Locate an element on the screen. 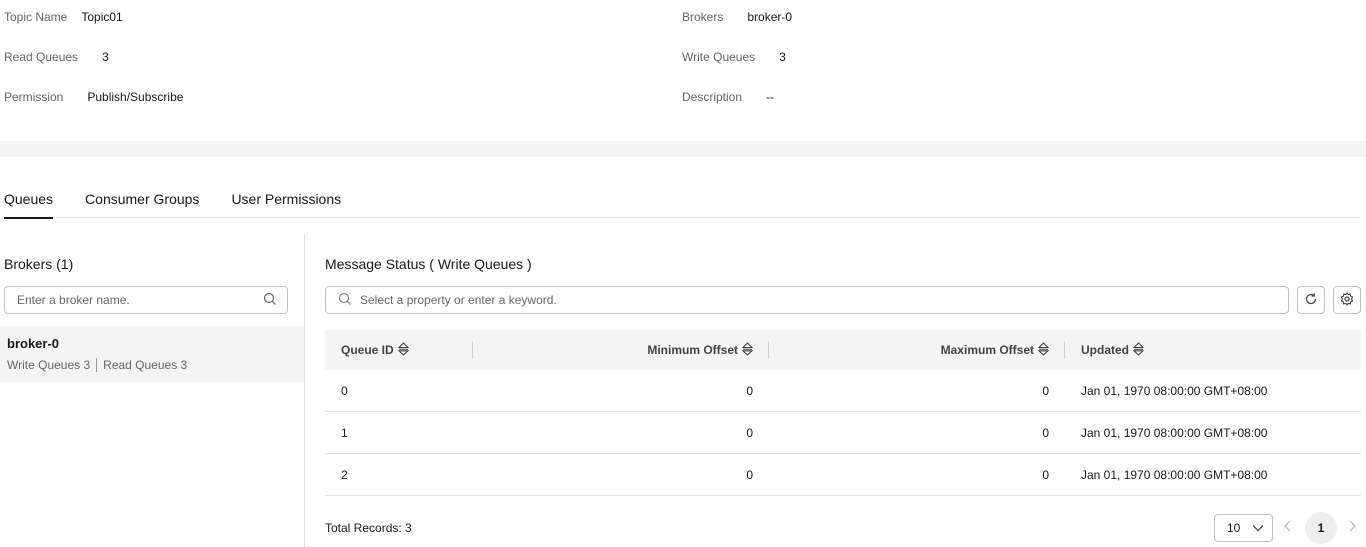 The height and width of the screenshot is (547, 1366). settings-button is located at coordinates (1347, 300).